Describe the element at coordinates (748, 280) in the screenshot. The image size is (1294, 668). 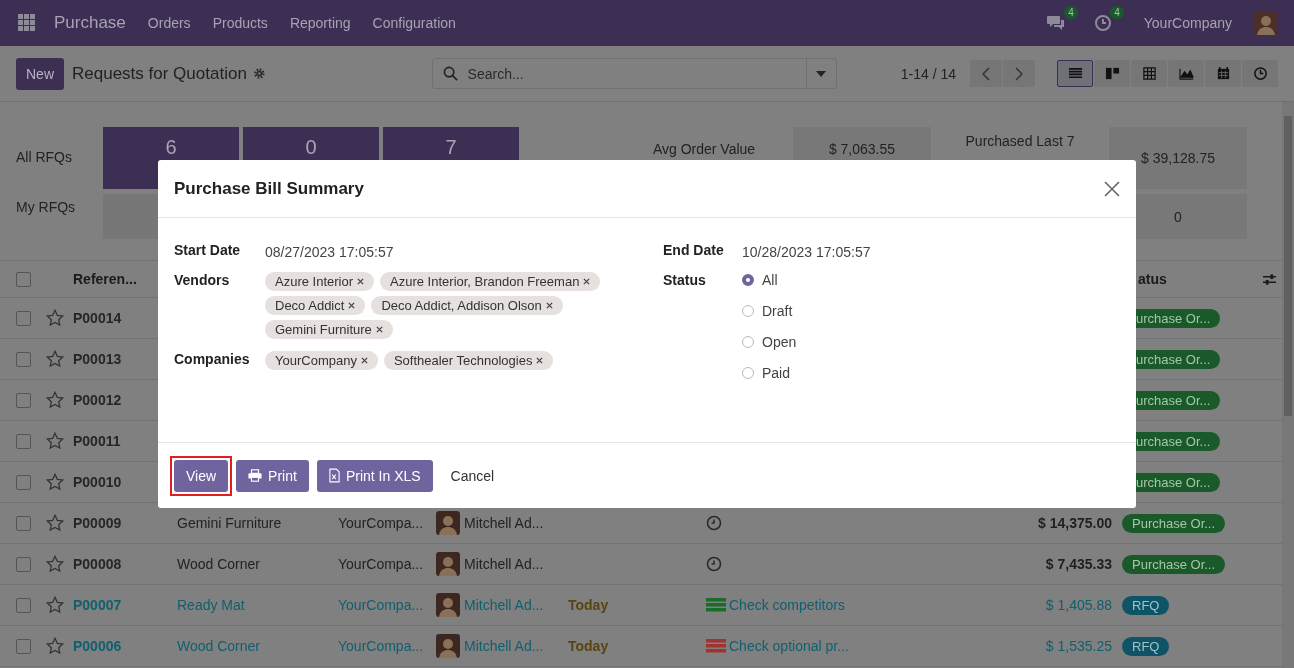
I see `radio-button` at that location.